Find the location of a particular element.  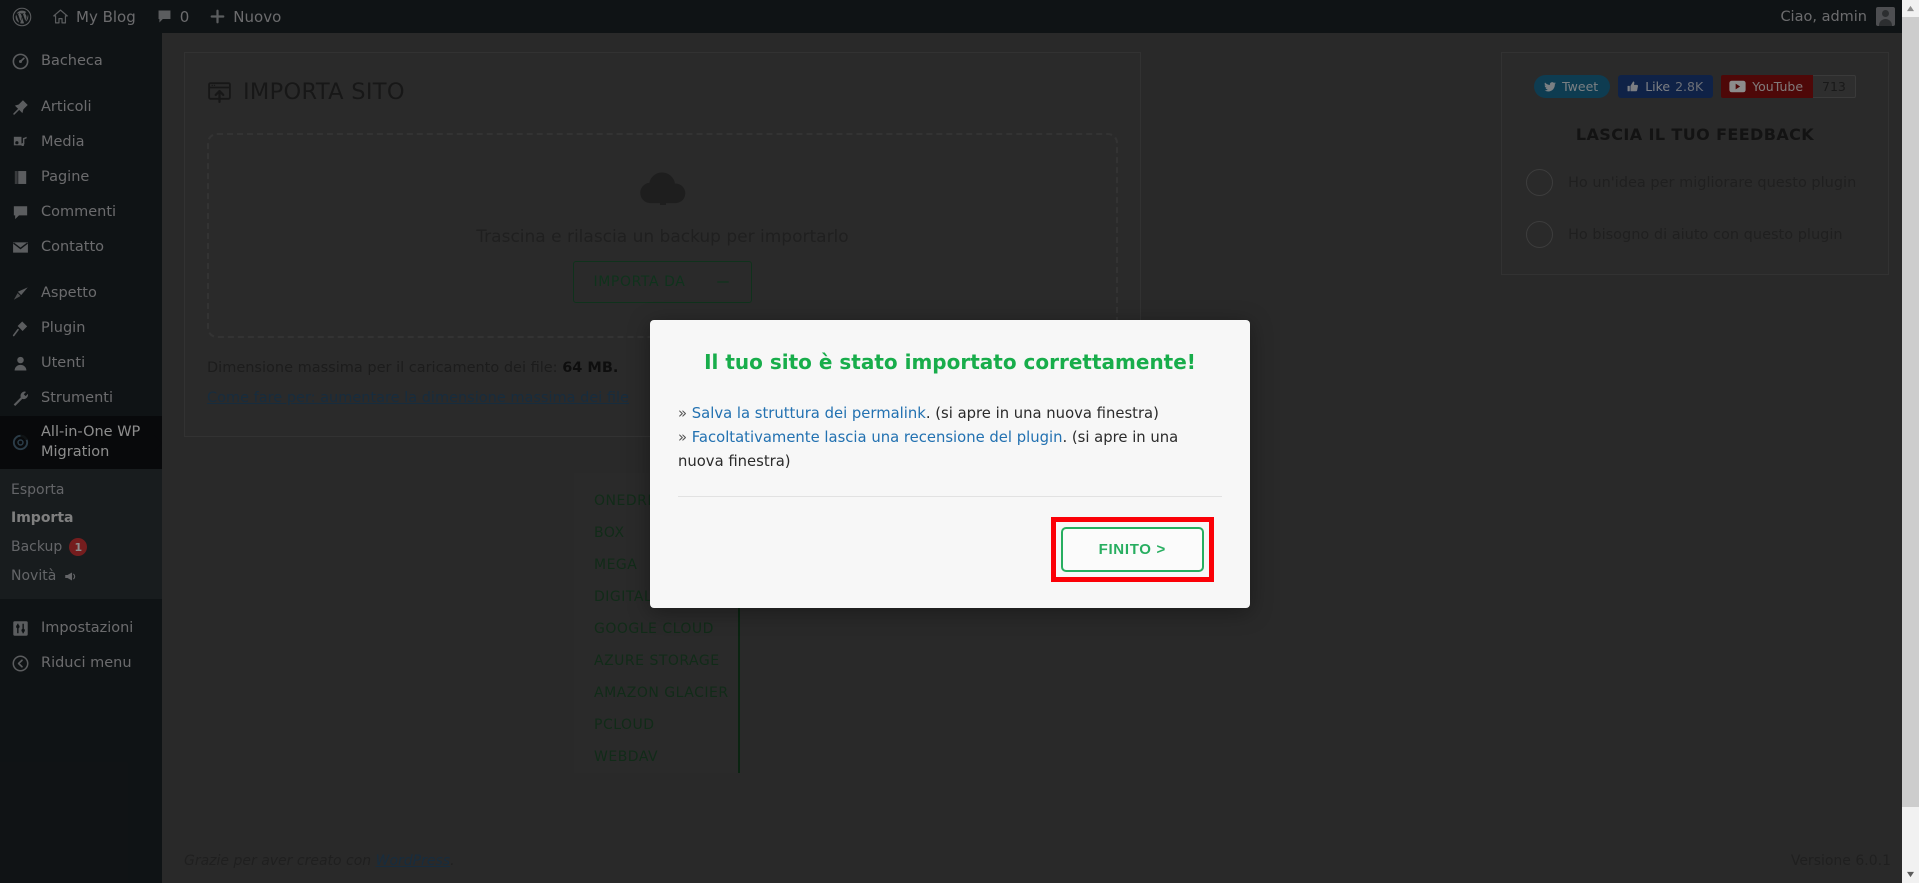

finish-button: FINITO > is located at coordinates (1132, 549).